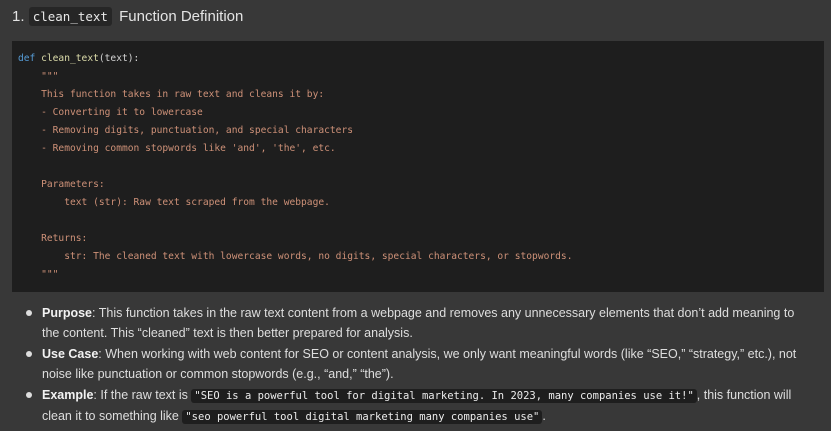 The height and width of the screenshot is (431, 831). What do you see at coordinates (68, 395) in the screenshot?
I see `bullet-label: Example` at bounding box center [68, 395].